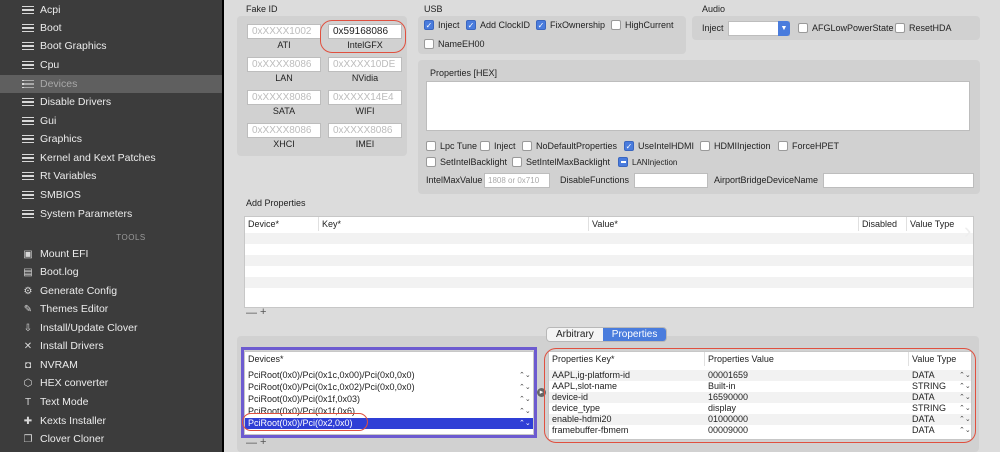 The height and width of the screenshot is (452, 1000). Describe the element at coordinates (766, 180) in the screenshot. I see `airportbridge-label: AirportBridgeDeviceName` at that location.